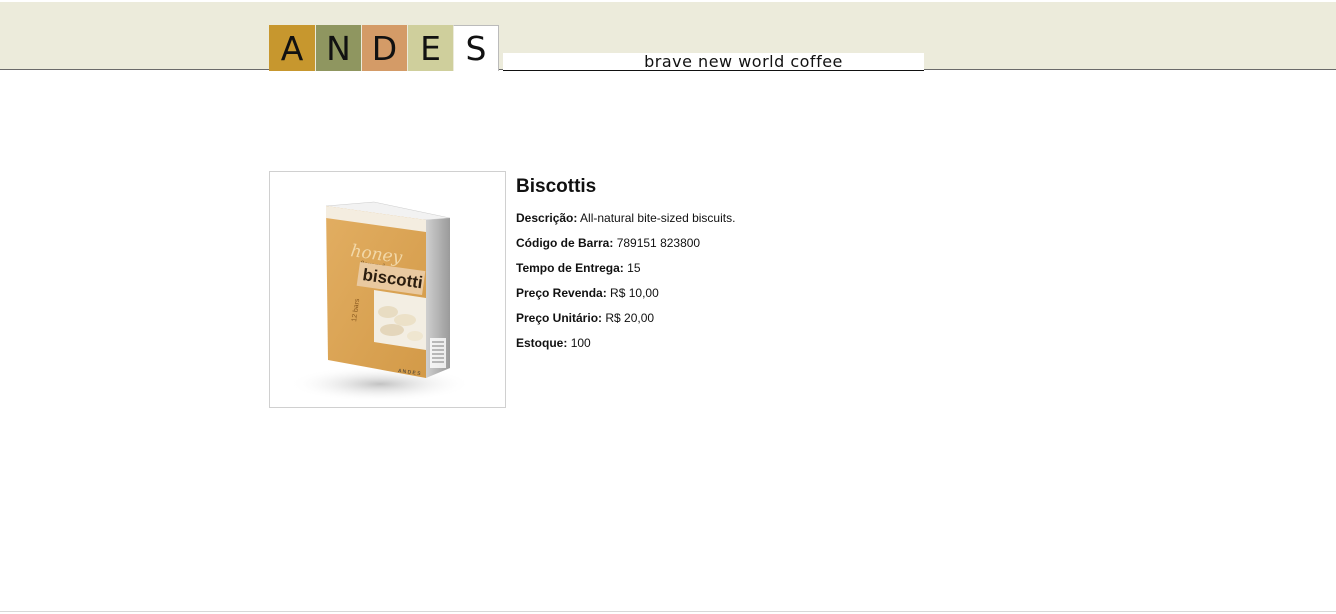  What do you see at coordinates (292, 48) in the screenshot?
I see `logo-letter-a: A` at bounding box center [292, 48].